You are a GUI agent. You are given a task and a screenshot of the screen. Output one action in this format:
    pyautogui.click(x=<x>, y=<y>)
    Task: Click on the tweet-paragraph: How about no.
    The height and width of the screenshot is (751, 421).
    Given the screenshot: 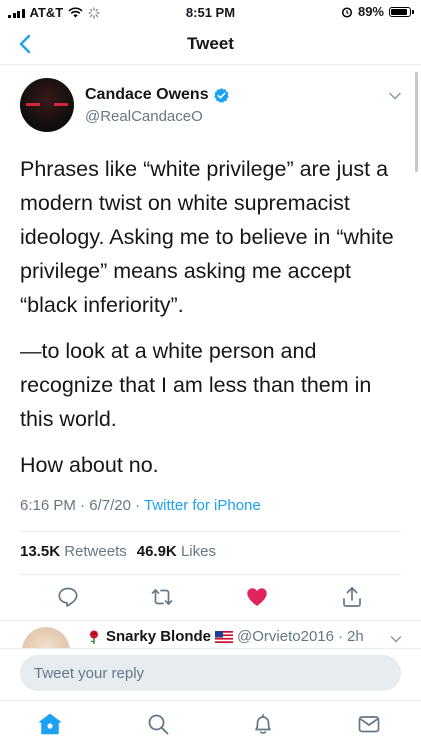 What is the action you would take?
    pyautogui.click(x=89, y=465)
    